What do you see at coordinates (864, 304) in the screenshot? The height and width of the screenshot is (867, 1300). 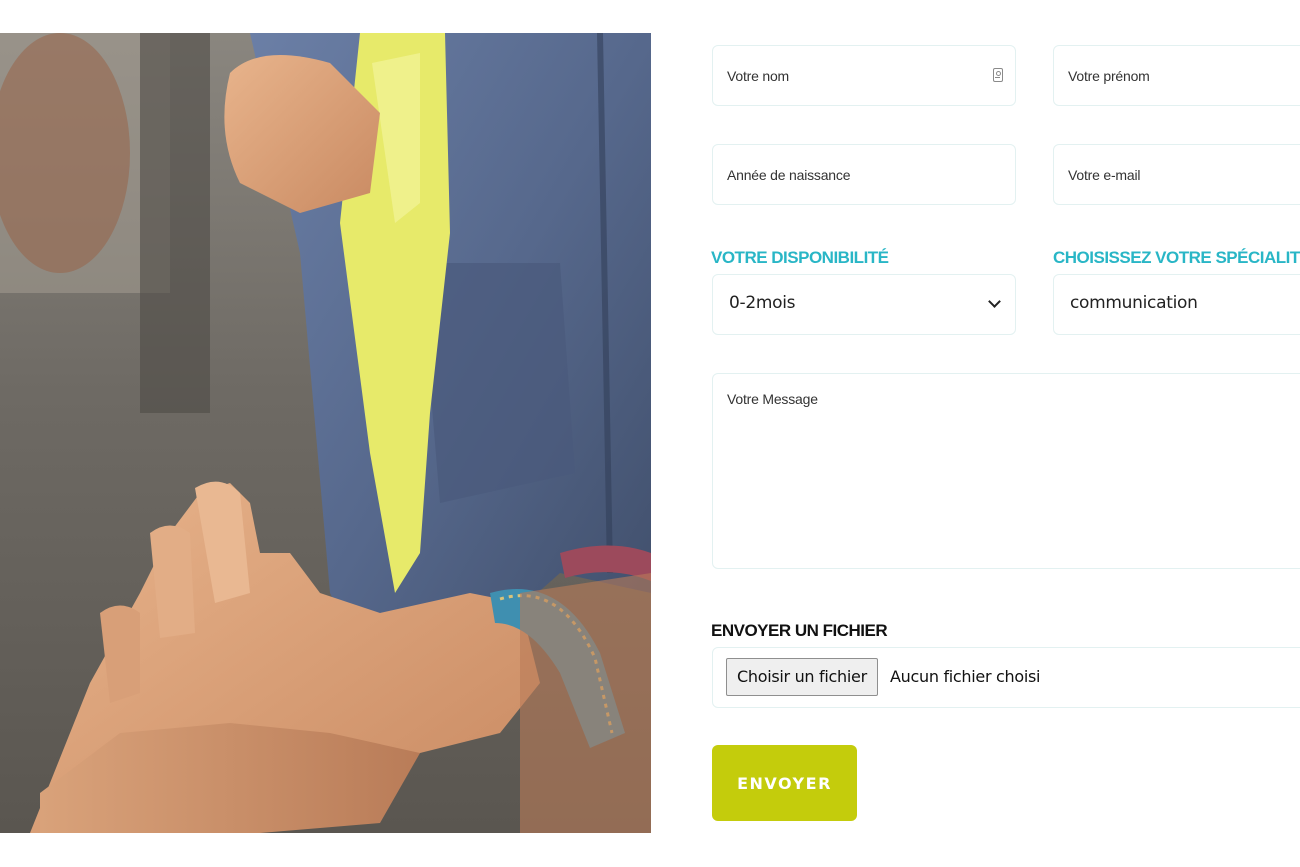 I see `availability-select: 0-2mois` at bounding box center [864, 304].